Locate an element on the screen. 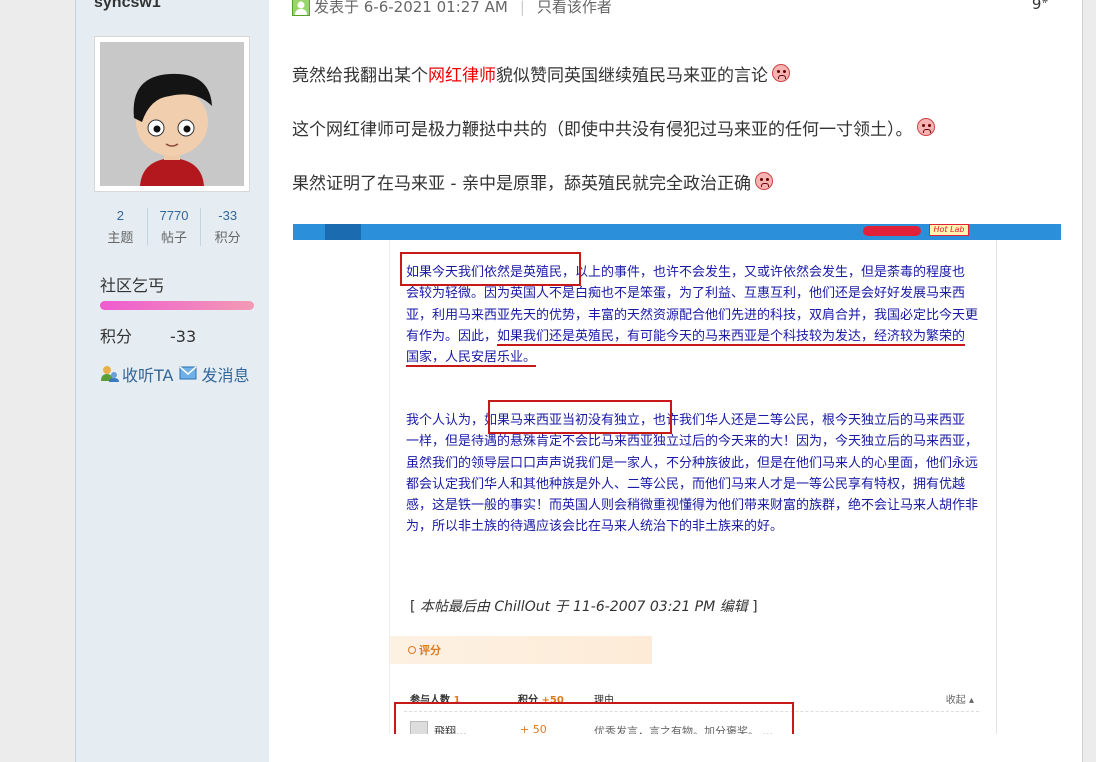 The width and height of the screenshot is (1096, 762). stat-value: 2 is located at coordinates (120, 215).